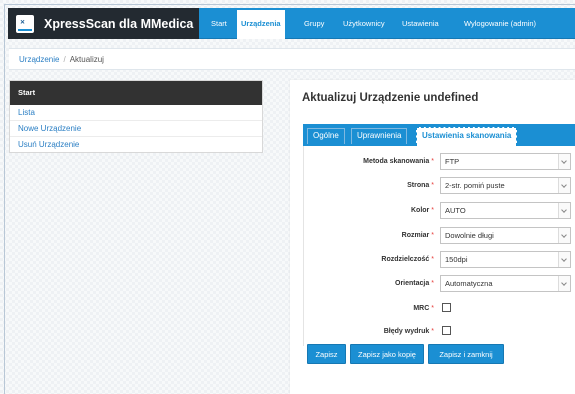 The width and height of the screenshot is (575, 394). I want to click on tab-ogolne: Ogólne, so click(326, 136).